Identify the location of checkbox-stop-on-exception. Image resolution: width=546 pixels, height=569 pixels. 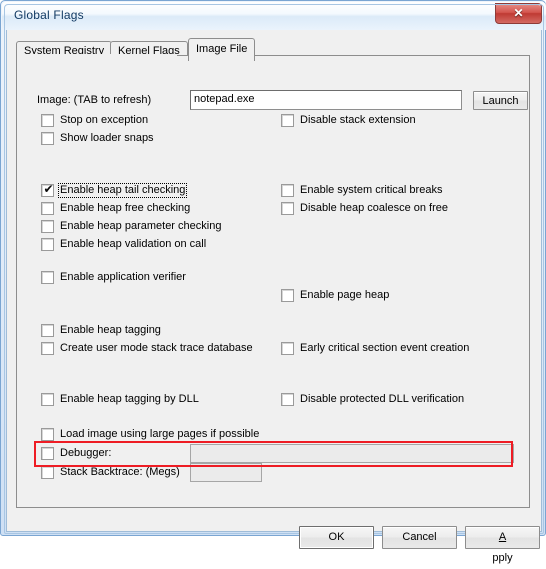
(47, 120).